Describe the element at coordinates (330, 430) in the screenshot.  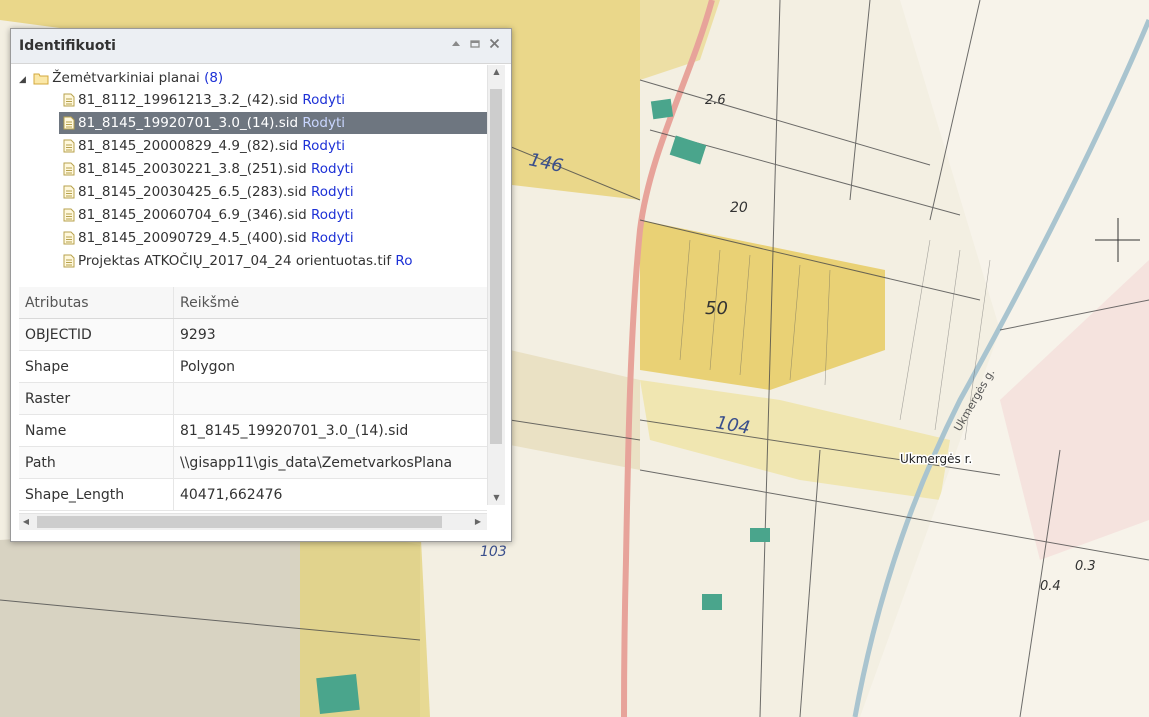
I see `attribute-value: 81_8145_19920701_3.0_(14).sid` at that location.